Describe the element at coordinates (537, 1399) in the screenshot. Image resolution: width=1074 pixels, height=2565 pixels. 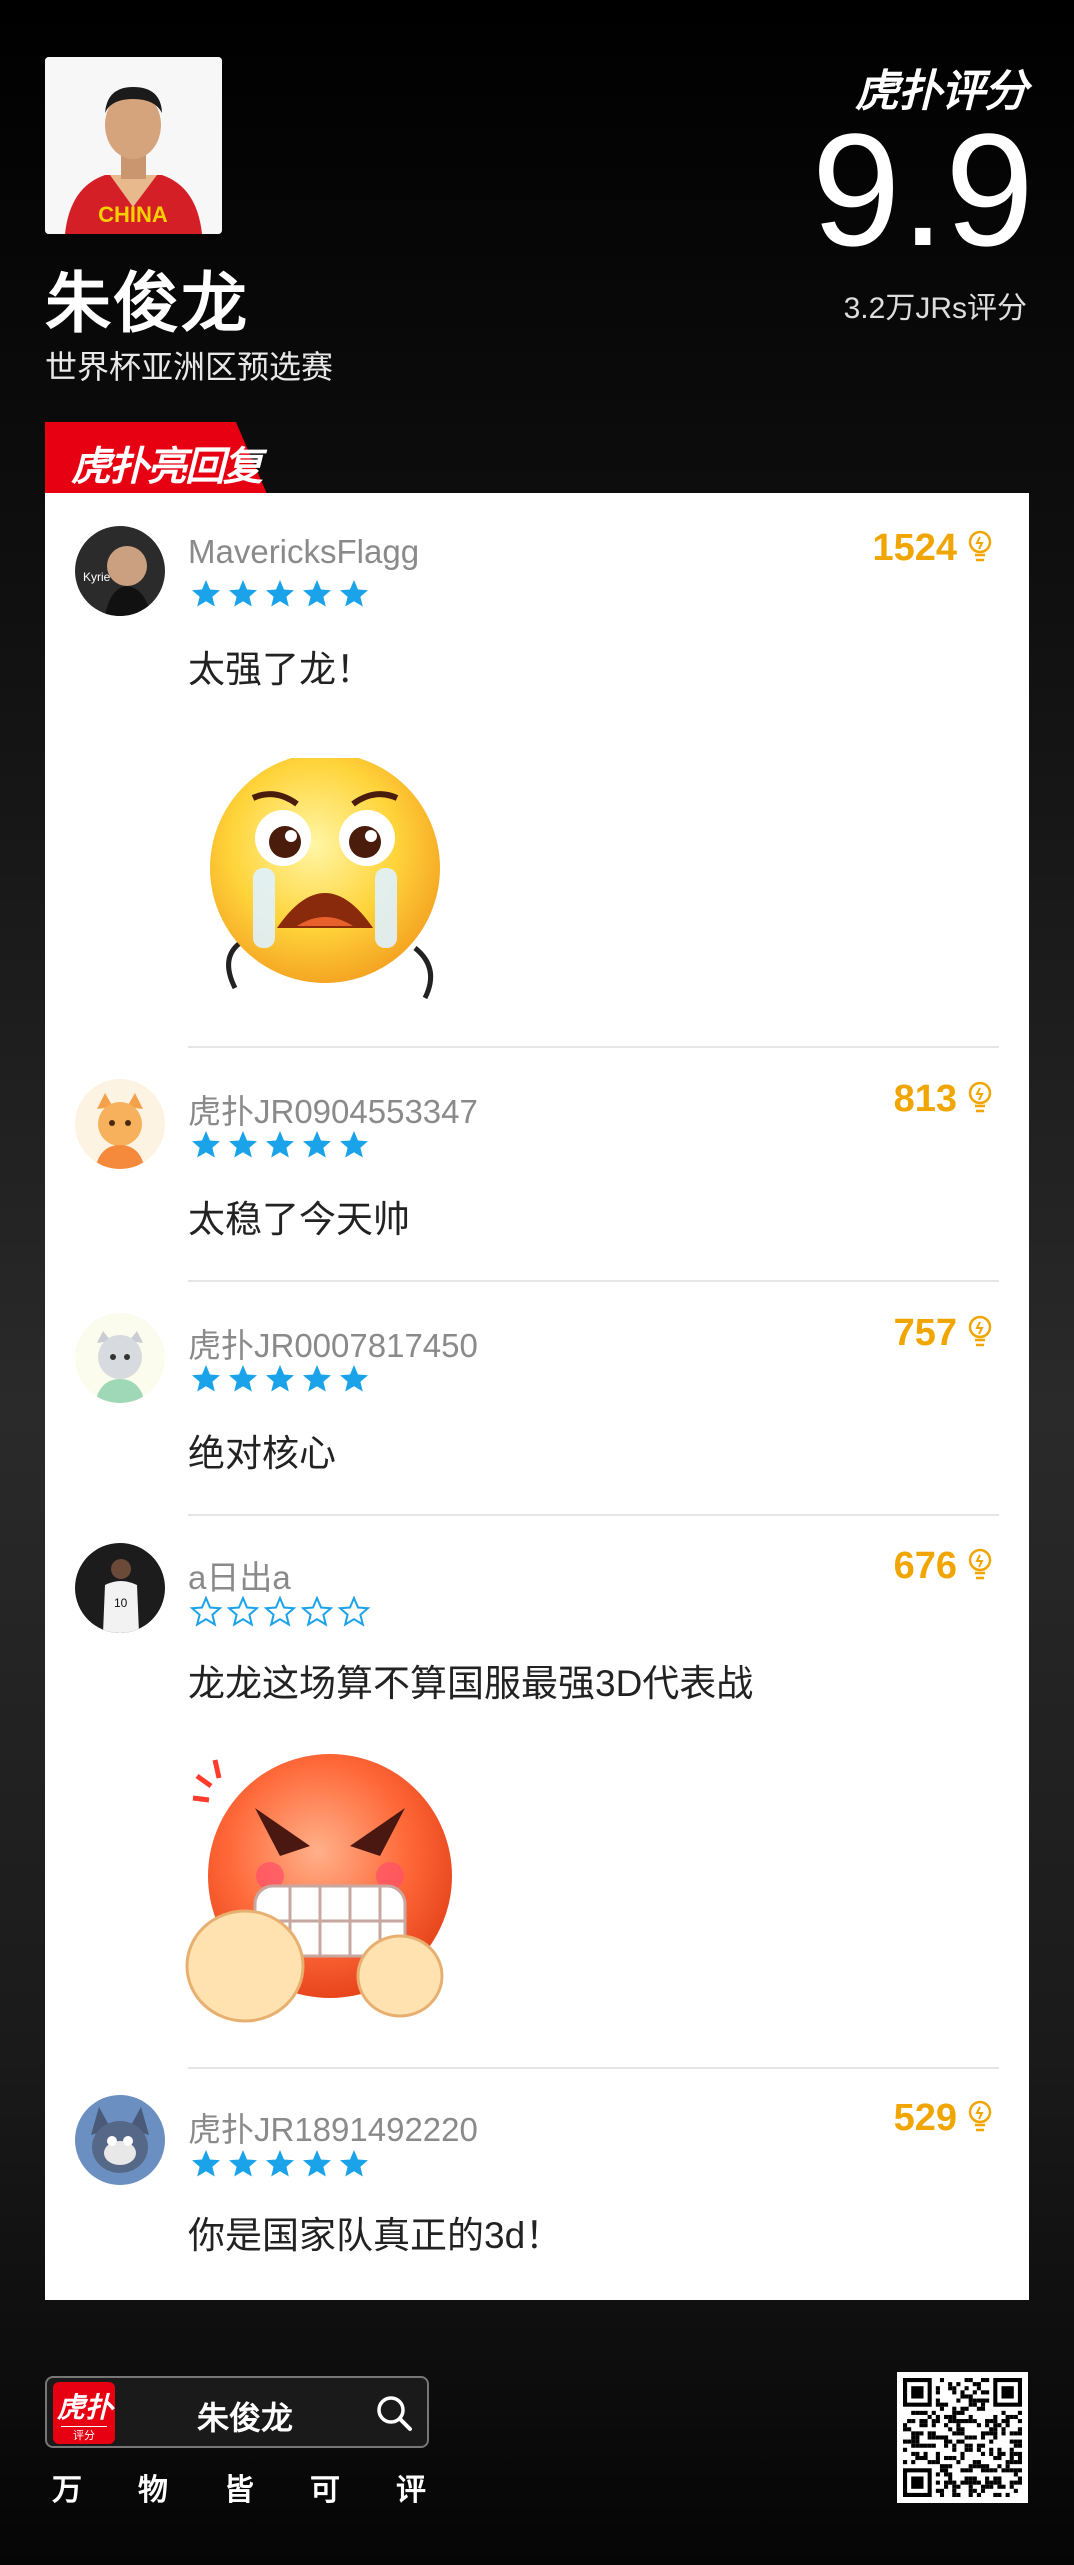
I see `comment-item: 虎扑JR0007817450 757 绝对核心` at that location.